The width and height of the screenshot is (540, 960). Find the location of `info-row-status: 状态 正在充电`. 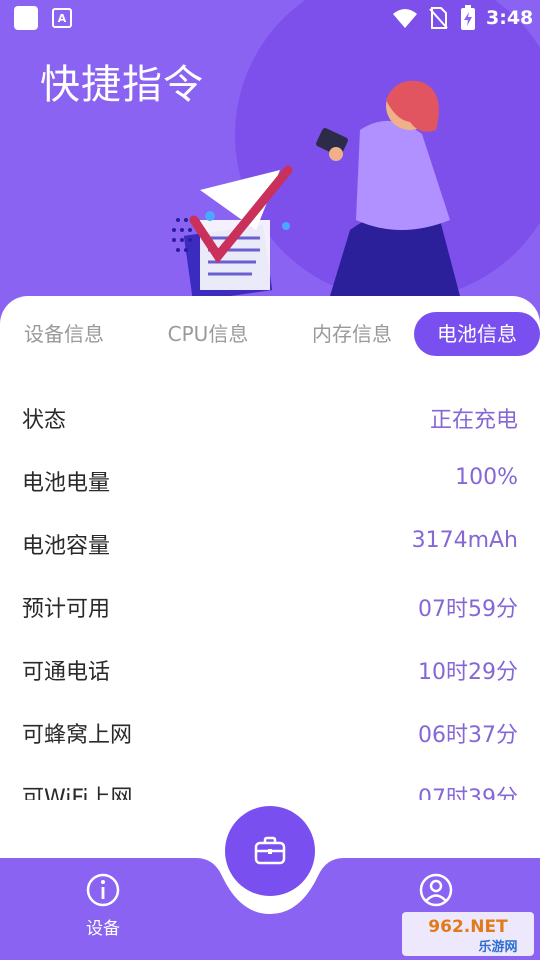

info-row-status: 状态 正在充电 is located at coordinates (270, 419).